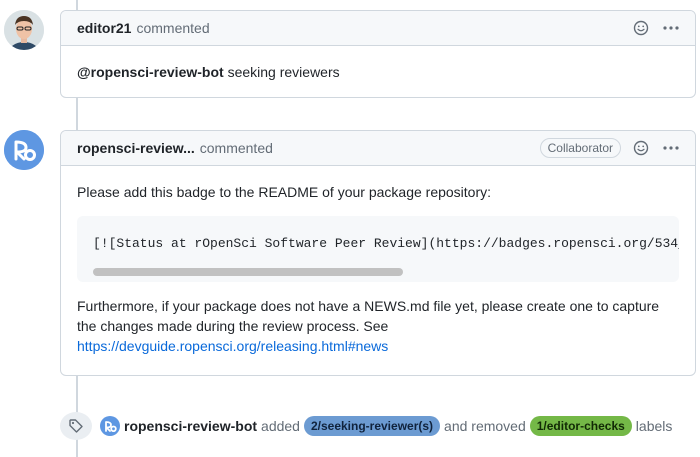  I want to click on event-text: labels, so click(654, 426).